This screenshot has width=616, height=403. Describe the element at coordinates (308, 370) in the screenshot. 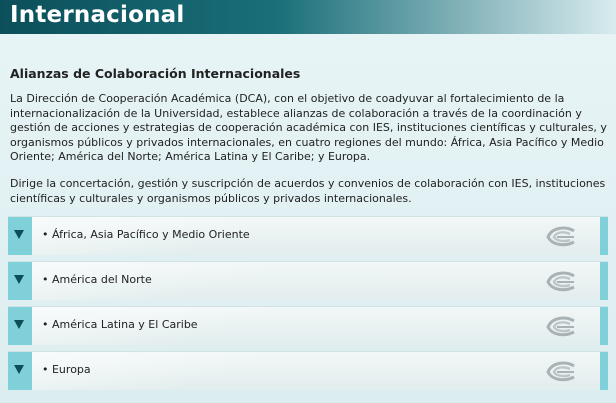

I see `accordion-item-europe: • Europa` at that location.